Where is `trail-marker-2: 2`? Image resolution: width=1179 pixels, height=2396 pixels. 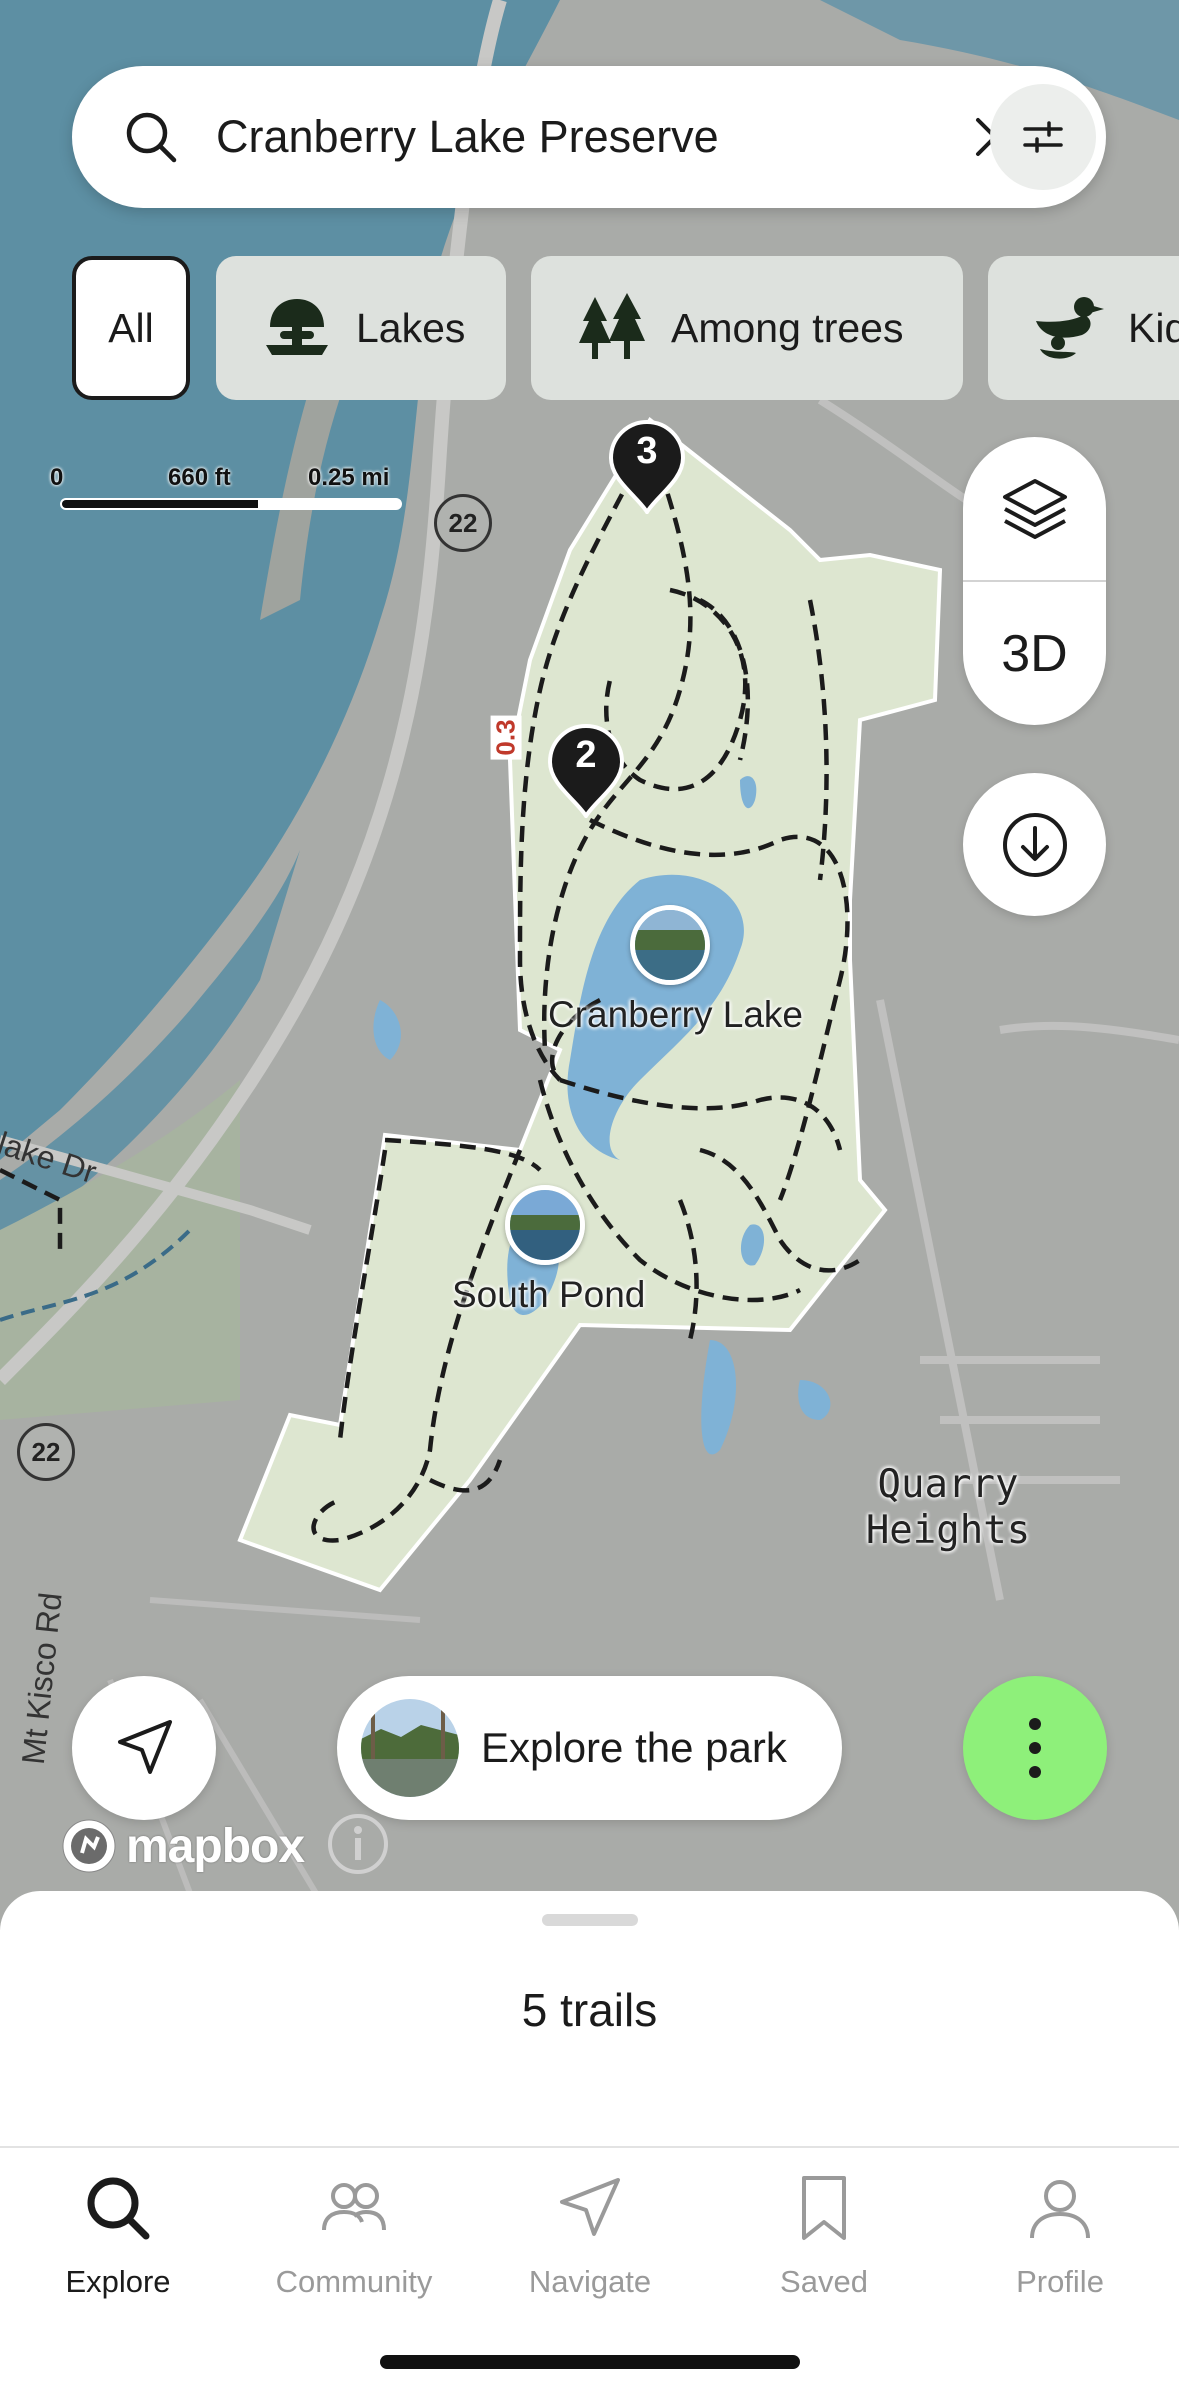
trail-marker-2: 2 is located at coordinates (586, 770).